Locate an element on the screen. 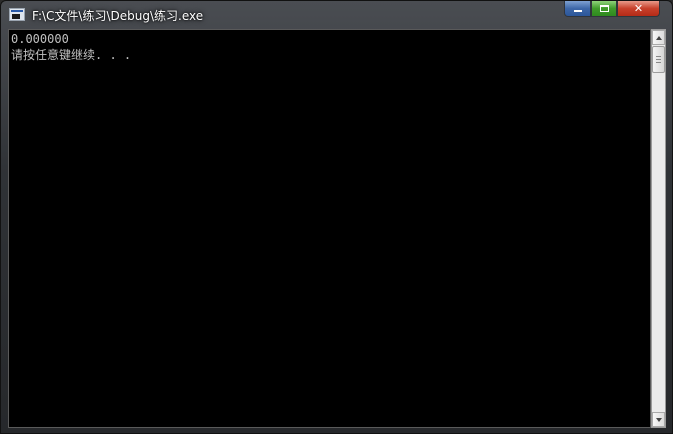  console-line-output: 0.000000 is located at coordinates (40, 39).